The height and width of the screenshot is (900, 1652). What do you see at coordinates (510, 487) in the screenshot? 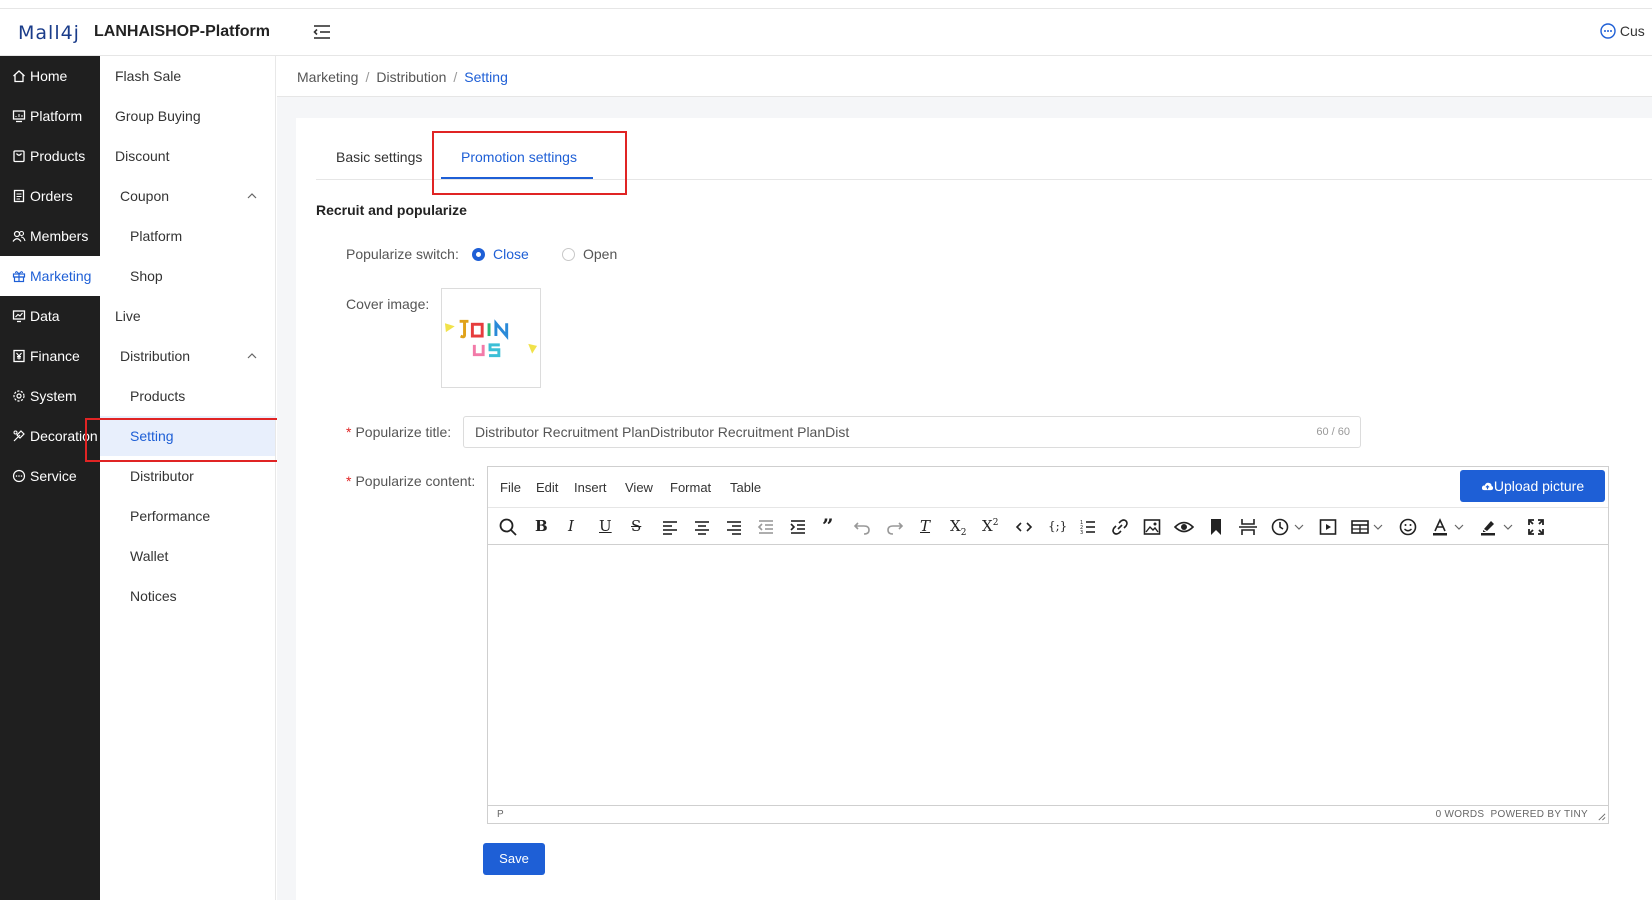
I see `menu-file: File` at bounding box center [510, 487].